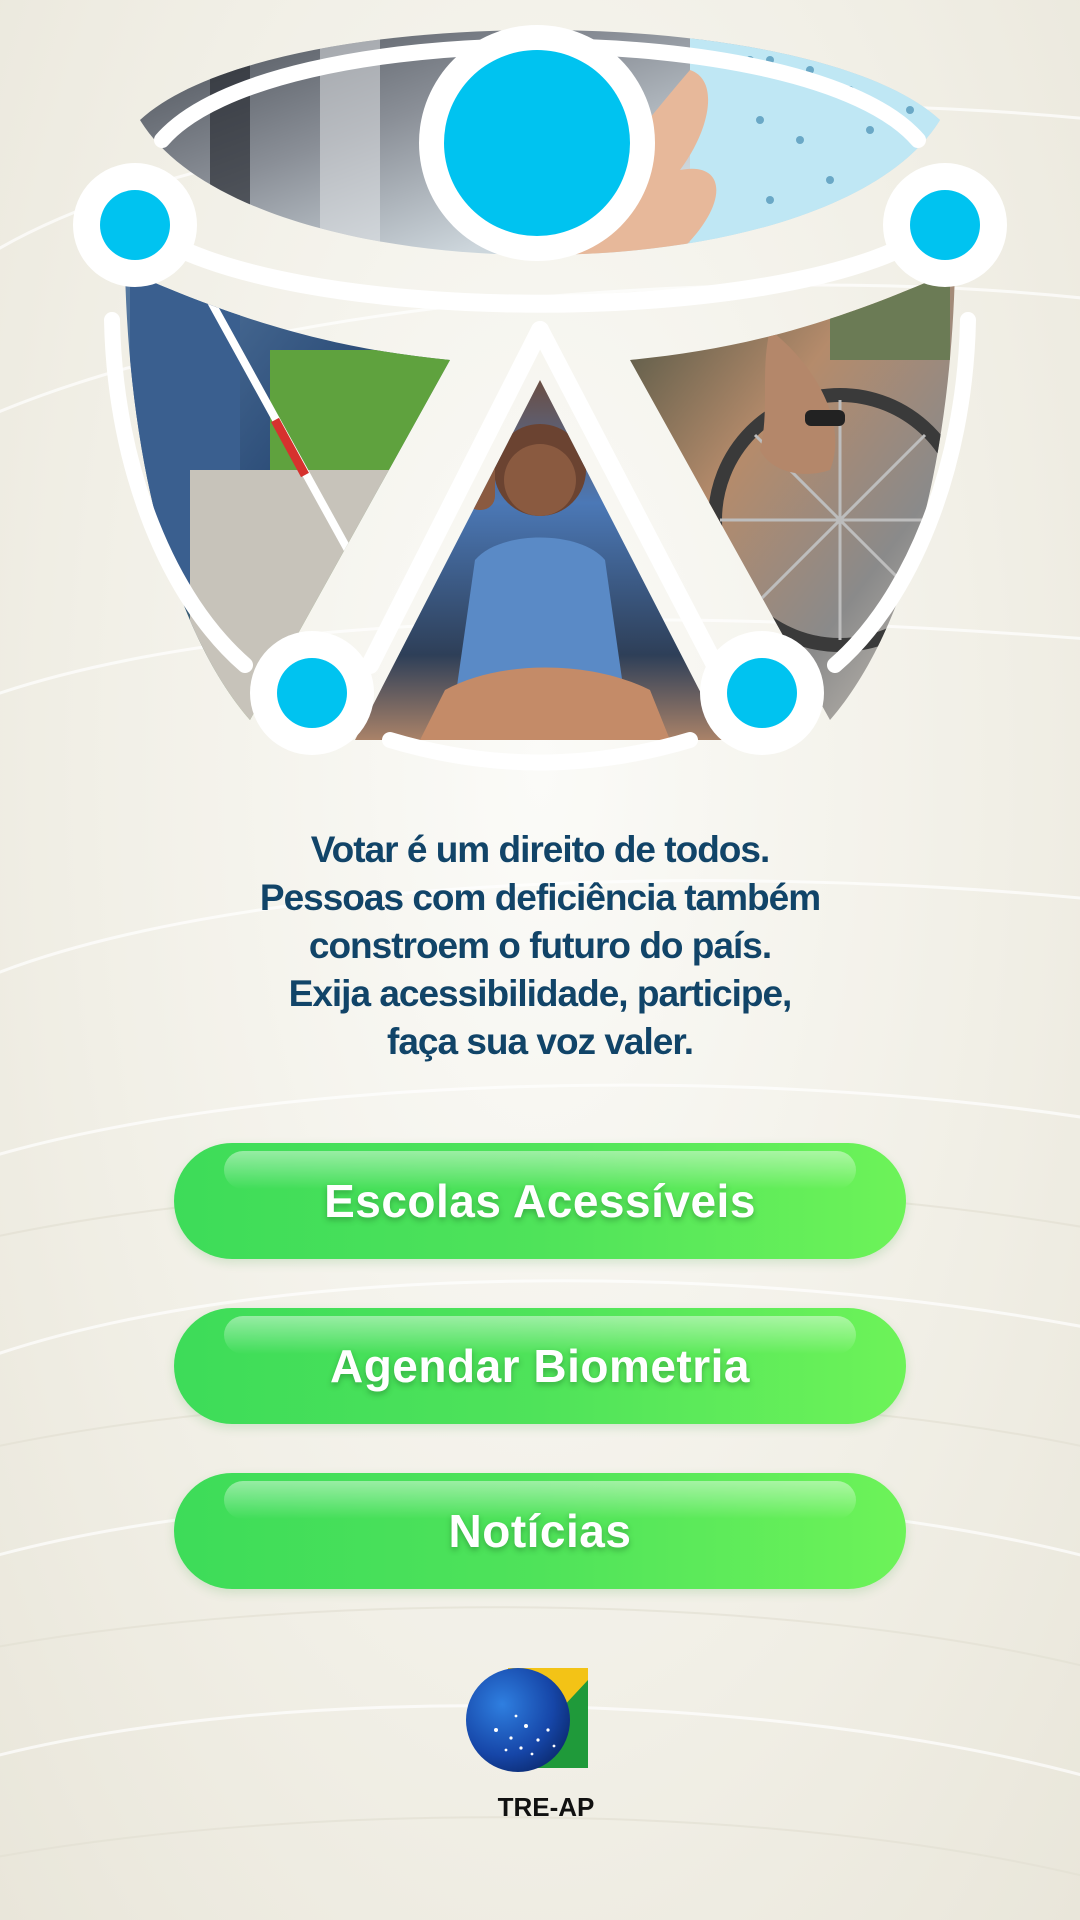 The width and height of the screenshot is (1080, 1920). I want to click on message-line-2: Pessoas com deficiência também, so click(540, 897).